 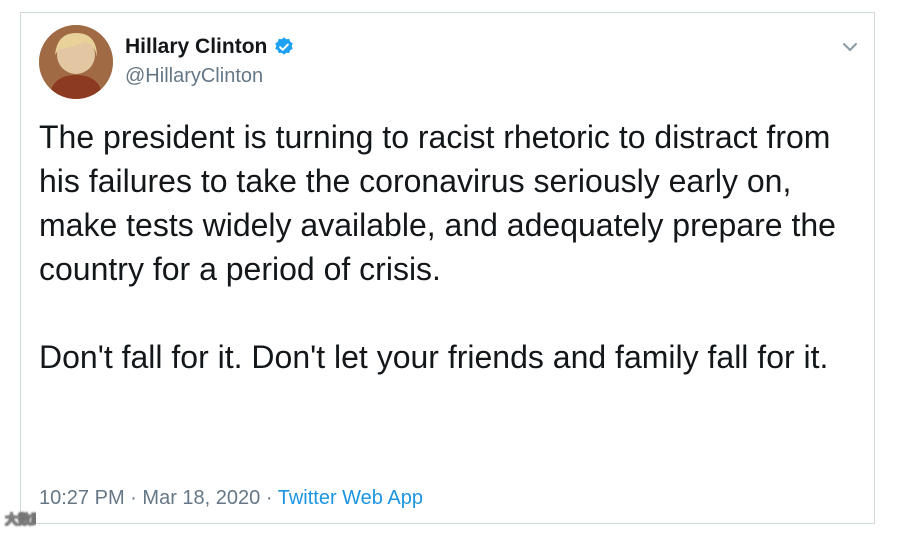 What do you see at coordinates (284, 46) in the screenshot?
I see `verified-badge-icon` at bounding box center [284, 46].